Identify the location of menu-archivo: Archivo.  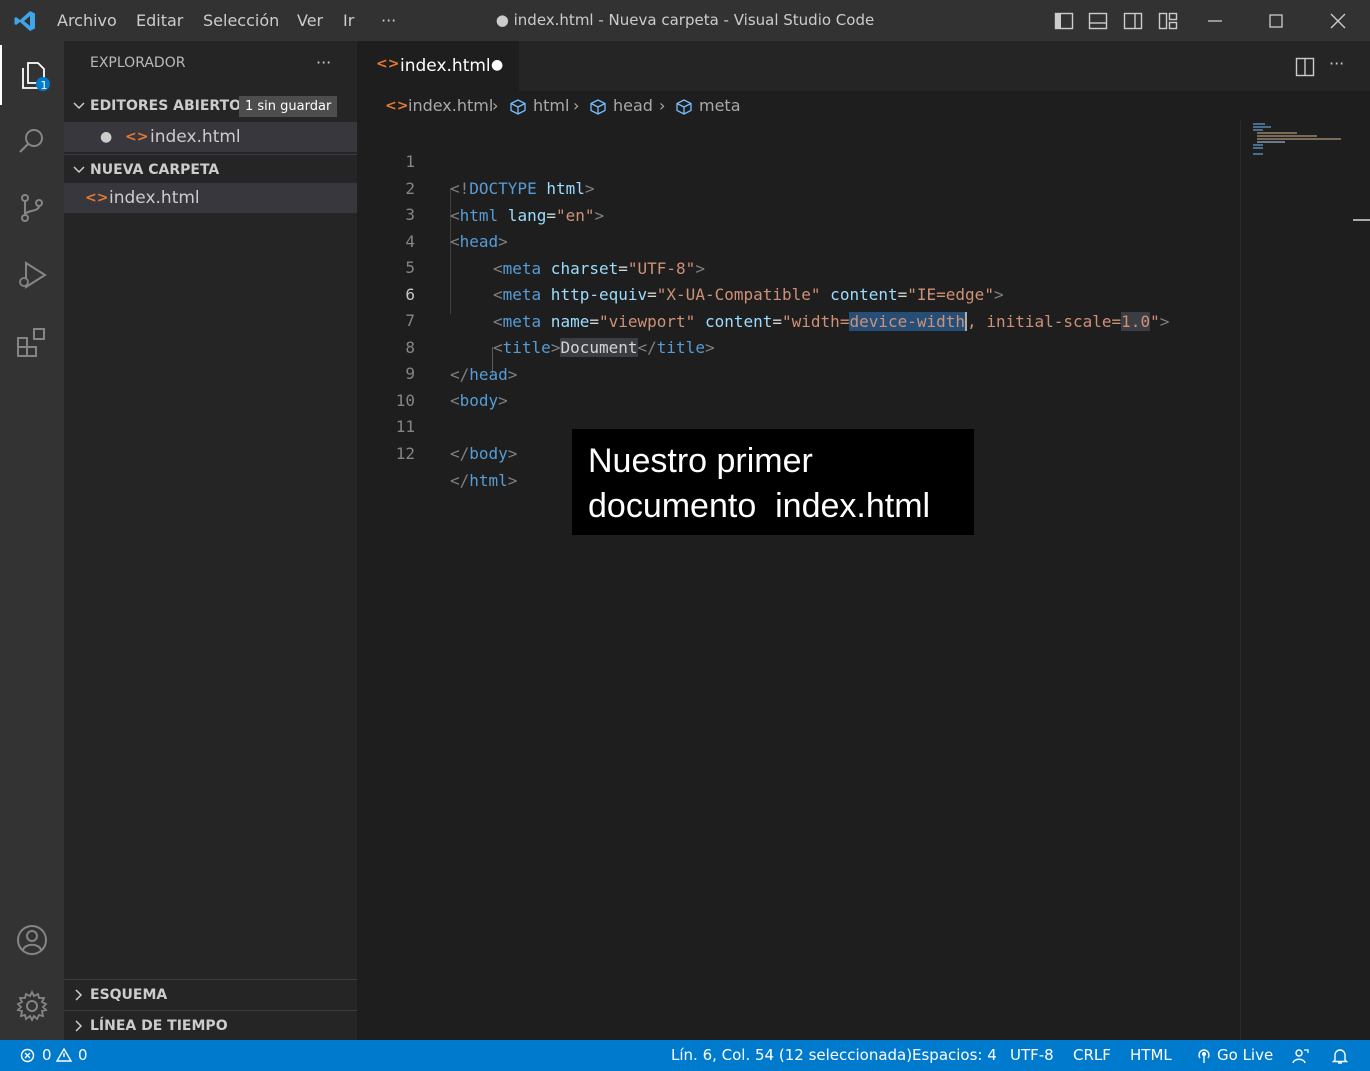
(87, 20).